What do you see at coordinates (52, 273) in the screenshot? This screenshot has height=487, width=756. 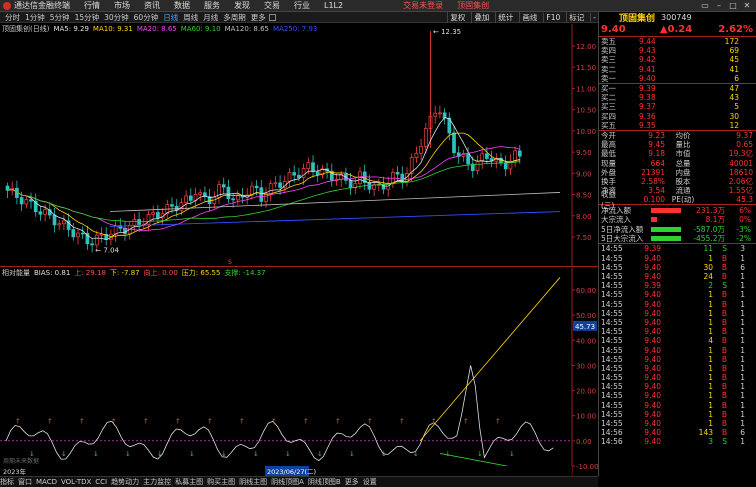 I see `indicator-legend-item: BIAS: 0.81` at bounding box center [52, 273].